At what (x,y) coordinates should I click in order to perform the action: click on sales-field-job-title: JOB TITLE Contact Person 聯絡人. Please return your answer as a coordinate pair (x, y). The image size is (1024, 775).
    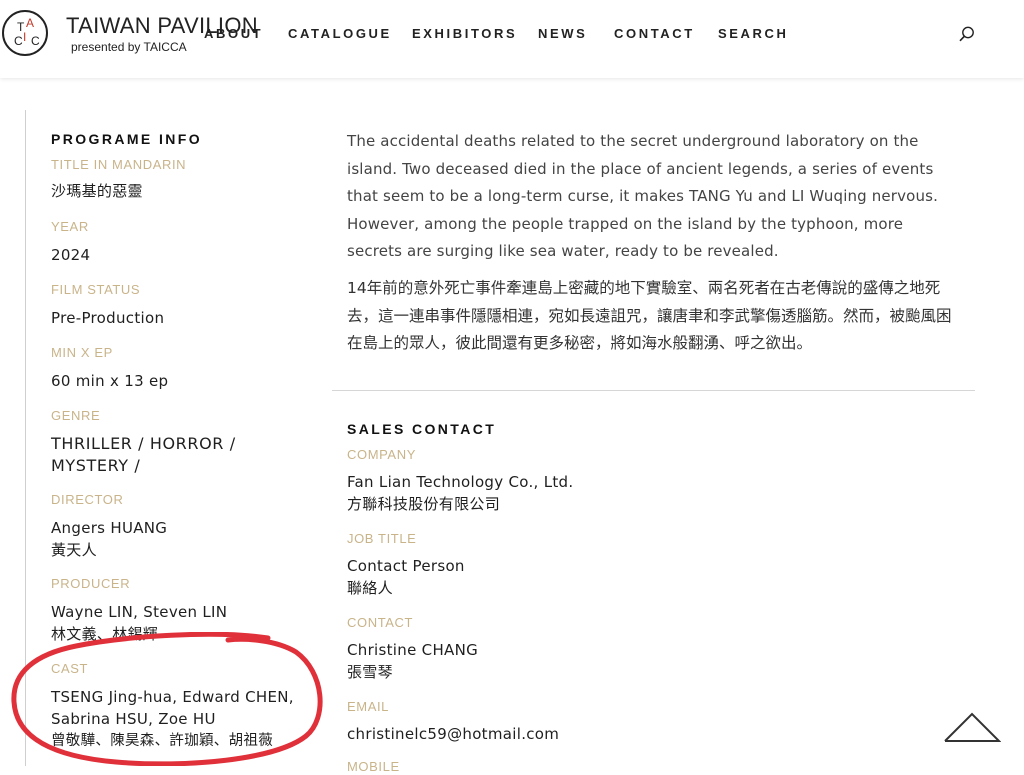
    Looking at the image, I should click on (406, 565).